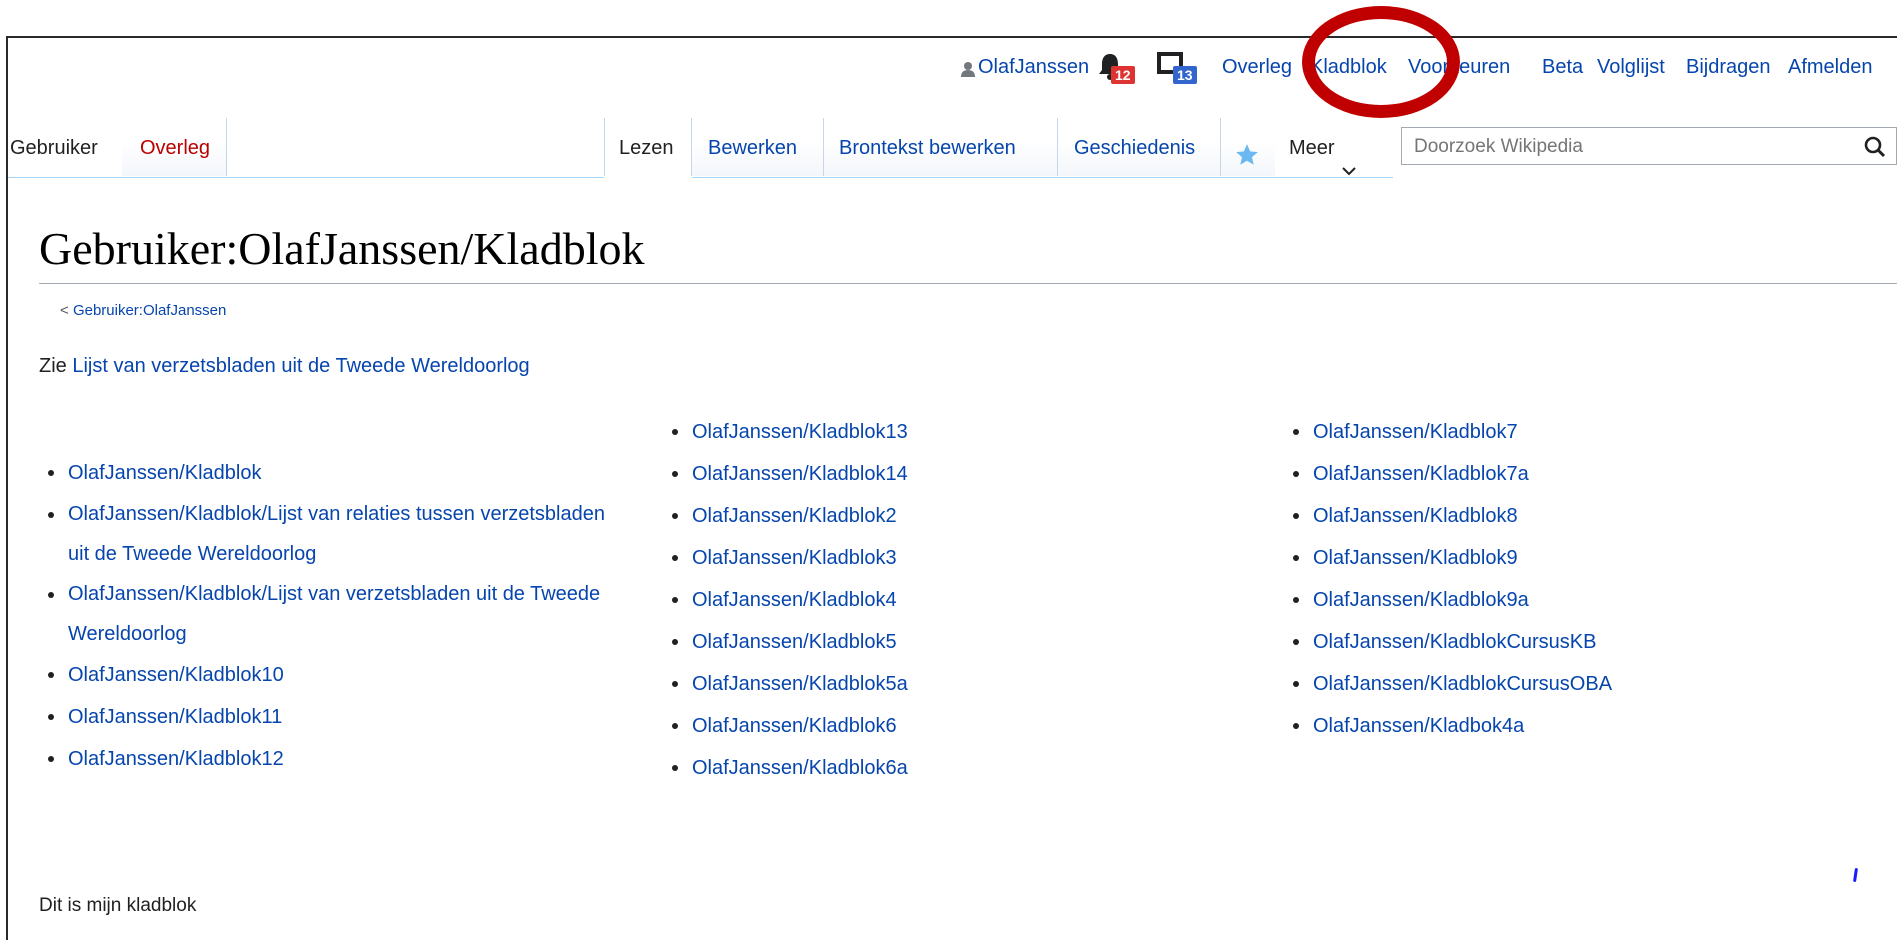 The image size is (1897, 940). I want to click on alerts-count-badge: 12, so click(1123, 75).